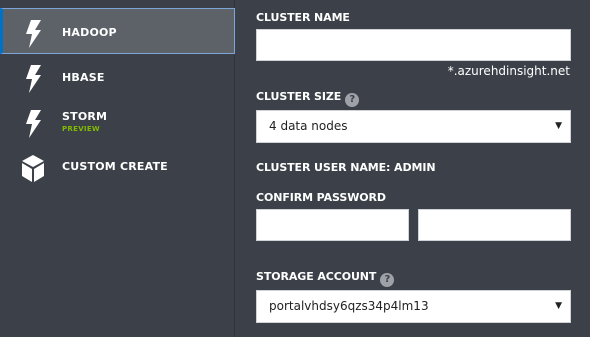 Image resolution: width=590 pixels, height=337 pixels. I want to click on sidebar-item-custom-create: CUSTOM CREATE, so click(117, 169).